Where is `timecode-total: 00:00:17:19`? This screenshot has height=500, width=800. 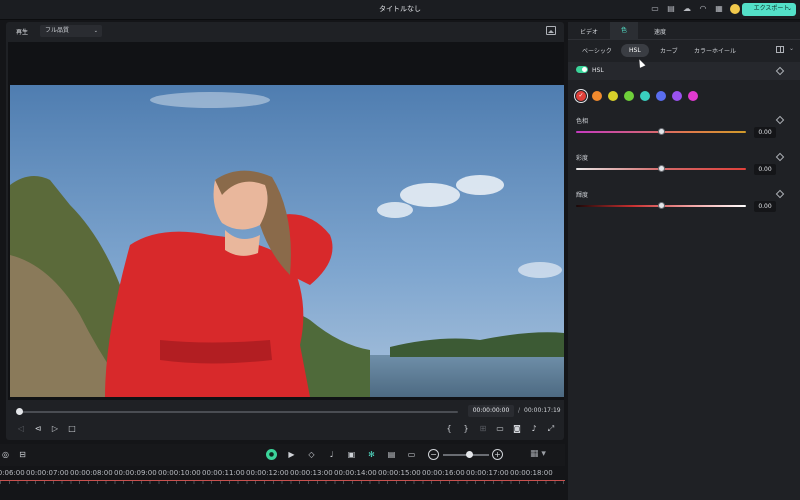 timecode-total: 00:00:17:19 is located at coordinates (542, 410).